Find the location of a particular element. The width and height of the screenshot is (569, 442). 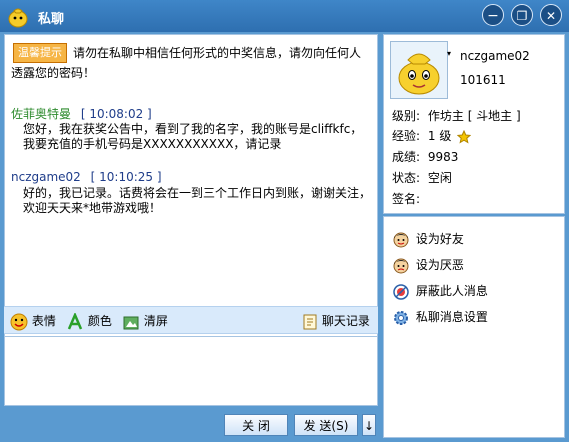

message-header: 佐菲奥特曼 [ 10:08:02 ] is located at coordinates (81, 113).